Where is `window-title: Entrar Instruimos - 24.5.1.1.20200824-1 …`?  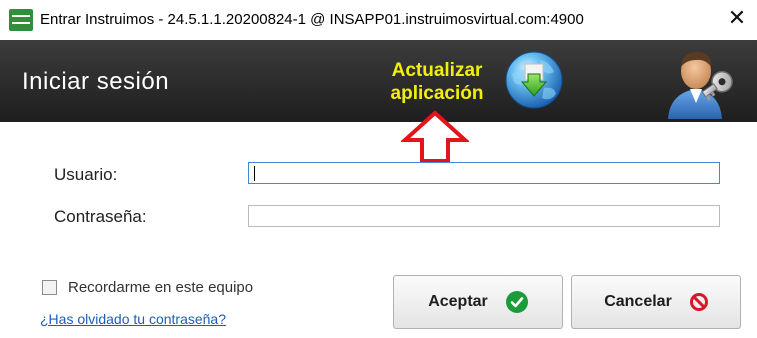 window-title: Entrar Instruimos - 24.5.1.1.20200824-1 … is located at coordinates (312, 19).